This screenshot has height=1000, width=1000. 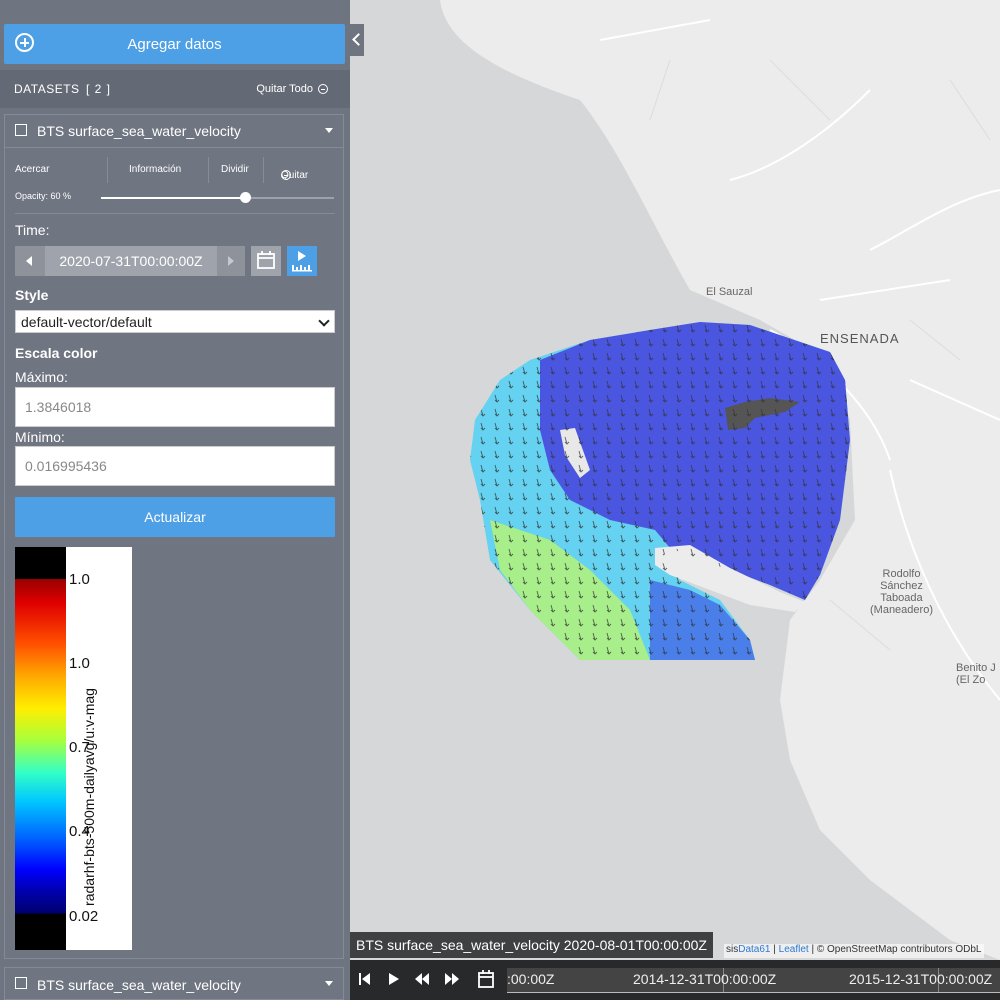 I want to click on opacity-slider-fill, so click(x=173, y=198).